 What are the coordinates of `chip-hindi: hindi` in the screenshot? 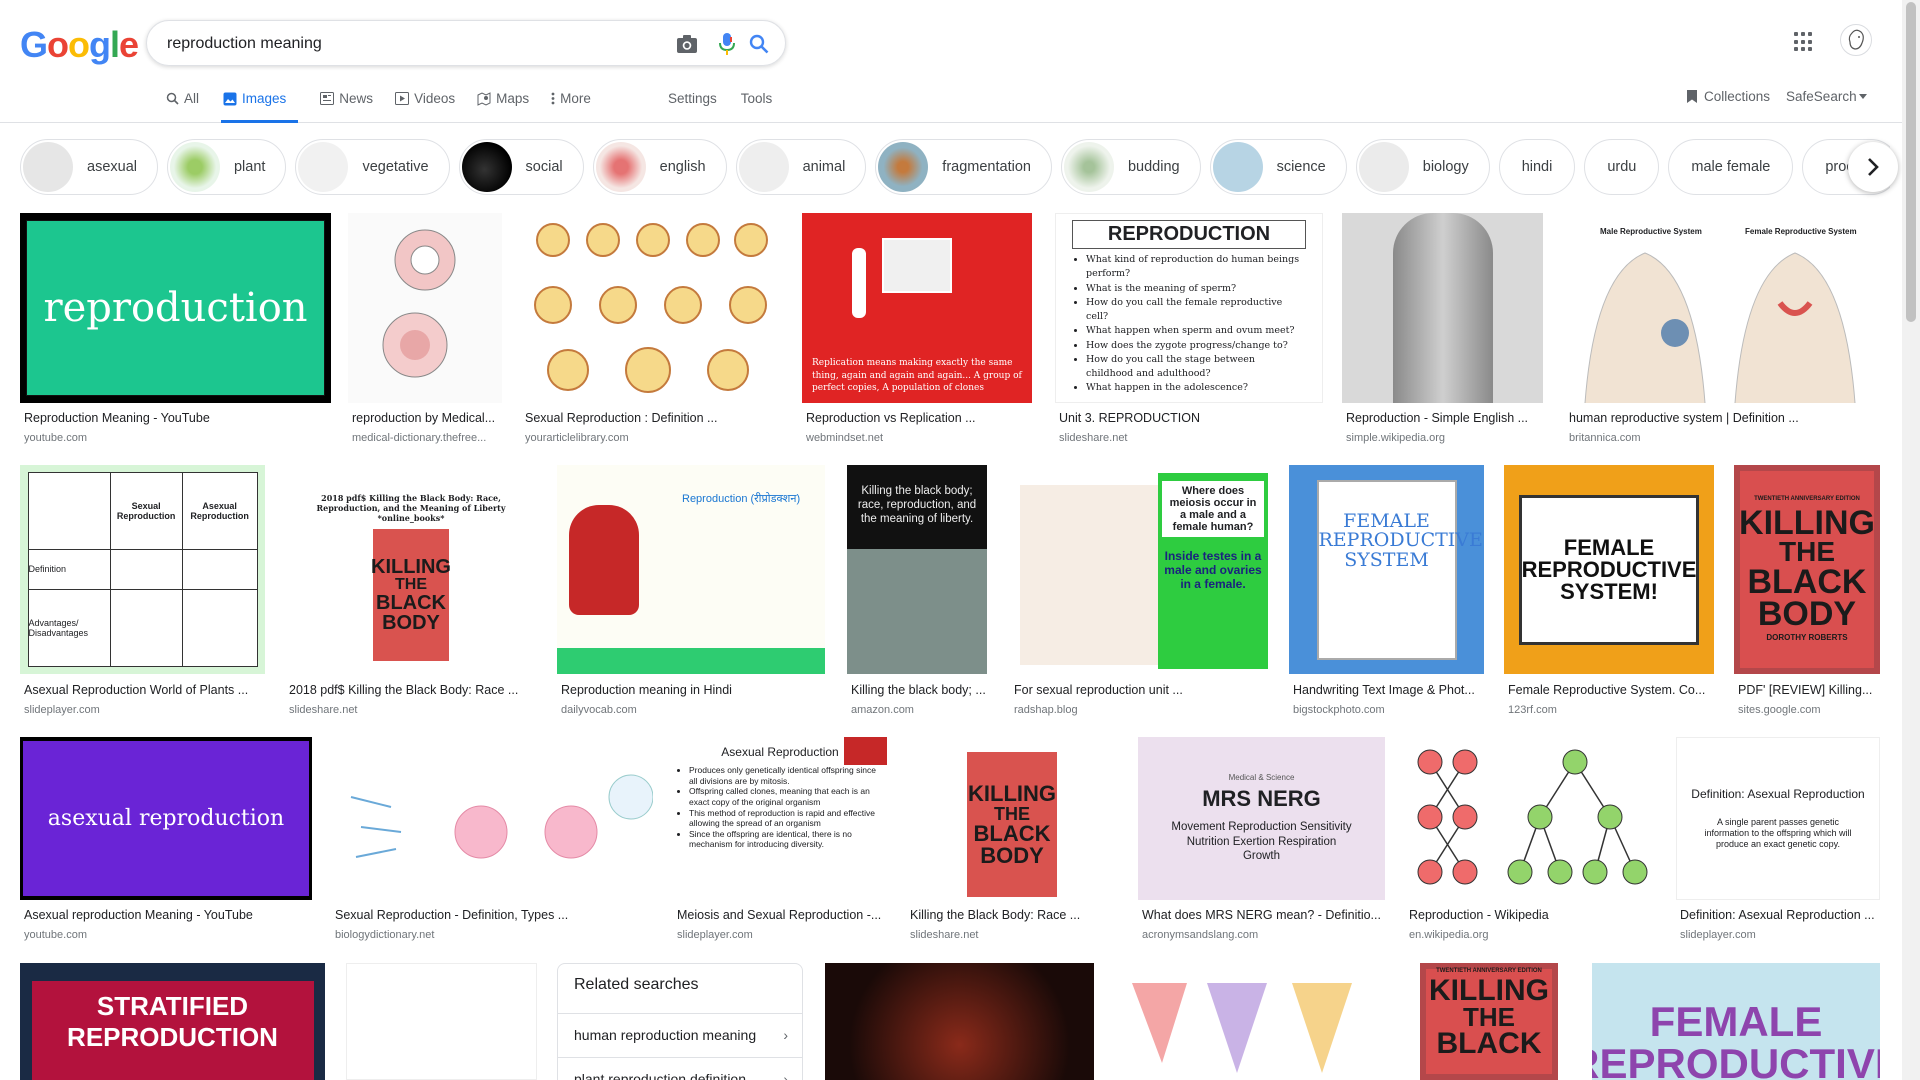 It's located at (1537, 167).